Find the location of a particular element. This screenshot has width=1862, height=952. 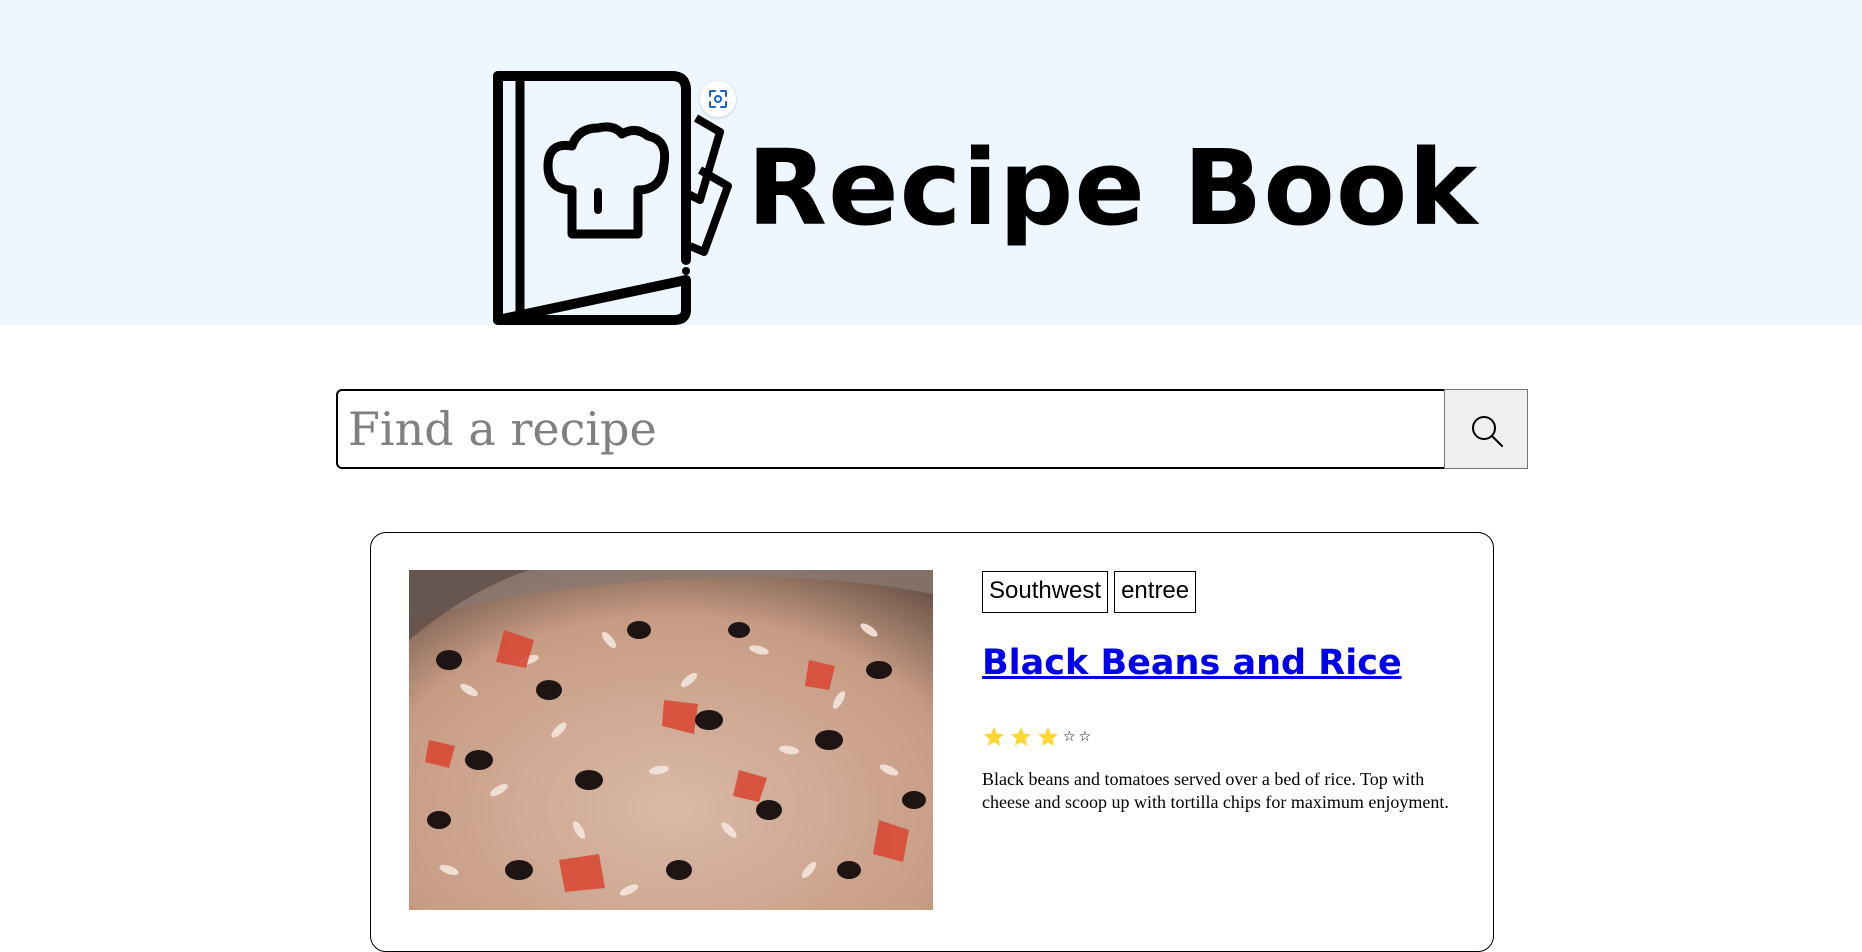

tag-southwest: Southwest is located at coordinates (1045, 592).